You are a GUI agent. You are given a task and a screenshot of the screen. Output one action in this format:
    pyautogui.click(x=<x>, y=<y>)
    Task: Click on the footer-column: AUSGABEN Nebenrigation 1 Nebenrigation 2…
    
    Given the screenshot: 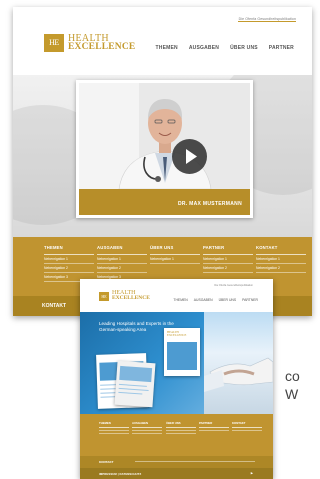 What is the action you would take?
    pyautogui.click(x=122, y=263)
    